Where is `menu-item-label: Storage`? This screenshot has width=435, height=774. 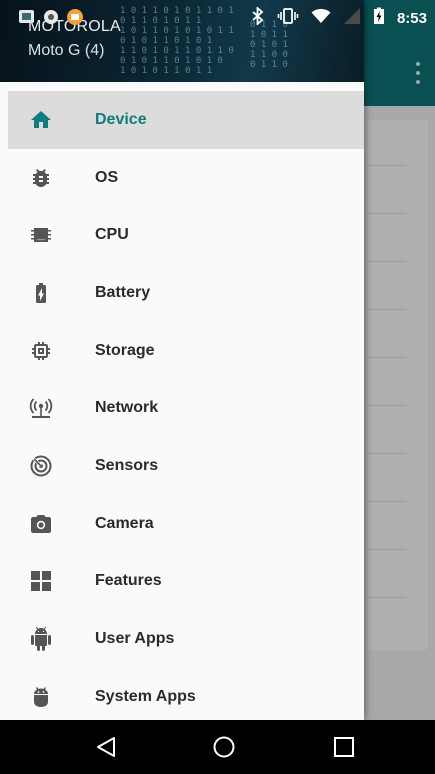 menu-item-label: Storage is located at coordinates (125, 350).